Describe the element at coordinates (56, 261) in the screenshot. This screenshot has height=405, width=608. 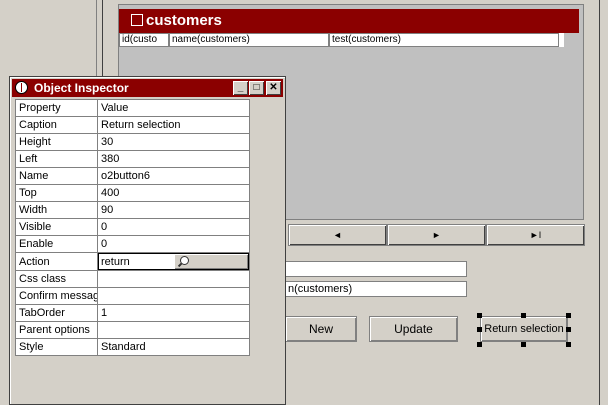
I see `property-name: Action` at that location.